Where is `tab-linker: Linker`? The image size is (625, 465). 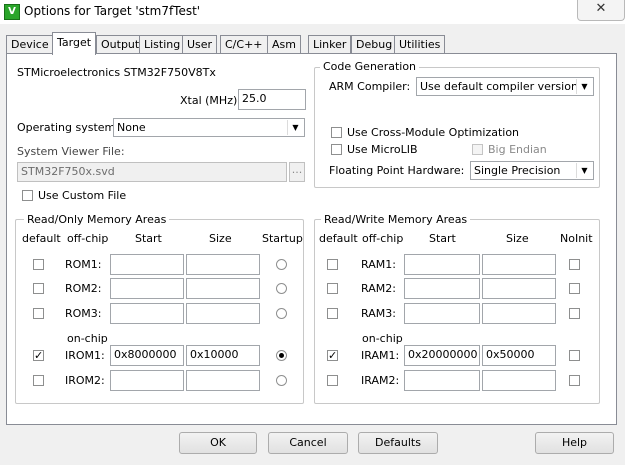
tab-linker: Linker is located at coordinates (330, 44).